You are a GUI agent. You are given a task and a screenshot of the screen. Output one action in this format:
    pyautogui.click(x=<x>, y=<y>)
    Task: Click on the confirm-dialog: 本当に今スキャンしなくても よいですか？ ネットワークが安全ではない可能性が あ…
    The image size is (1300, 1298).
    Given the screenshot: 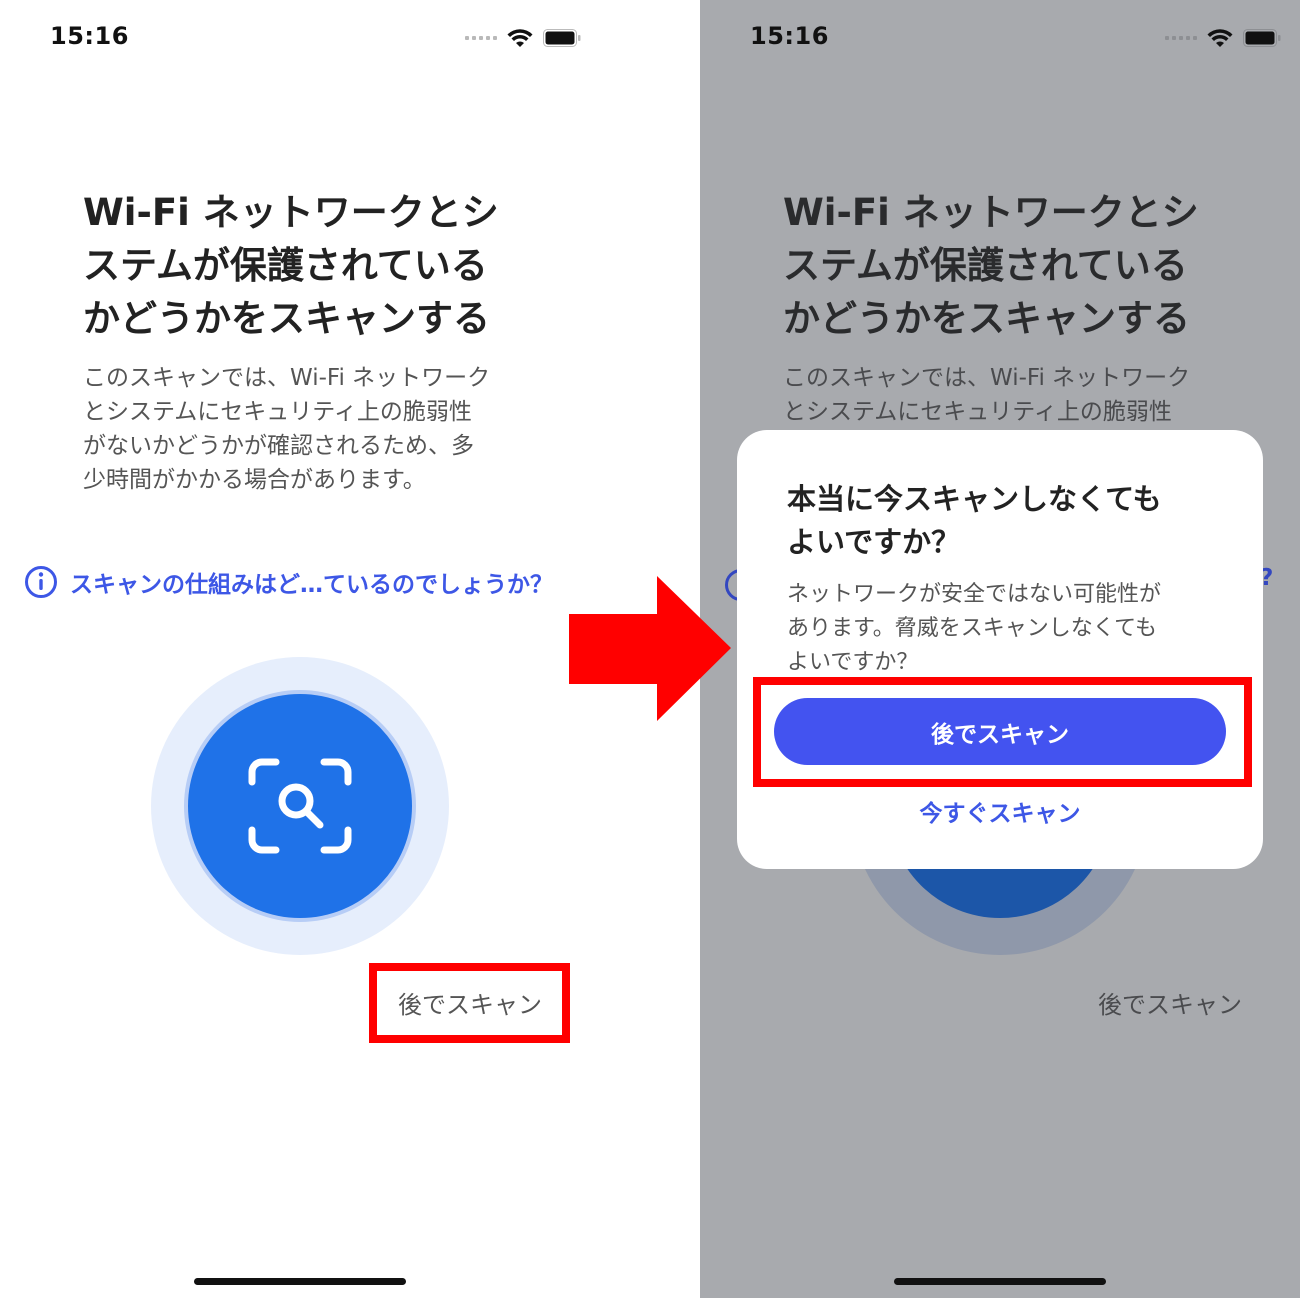 What is the action you would take?
    pyautogui.click(x=1000, y=649)
    